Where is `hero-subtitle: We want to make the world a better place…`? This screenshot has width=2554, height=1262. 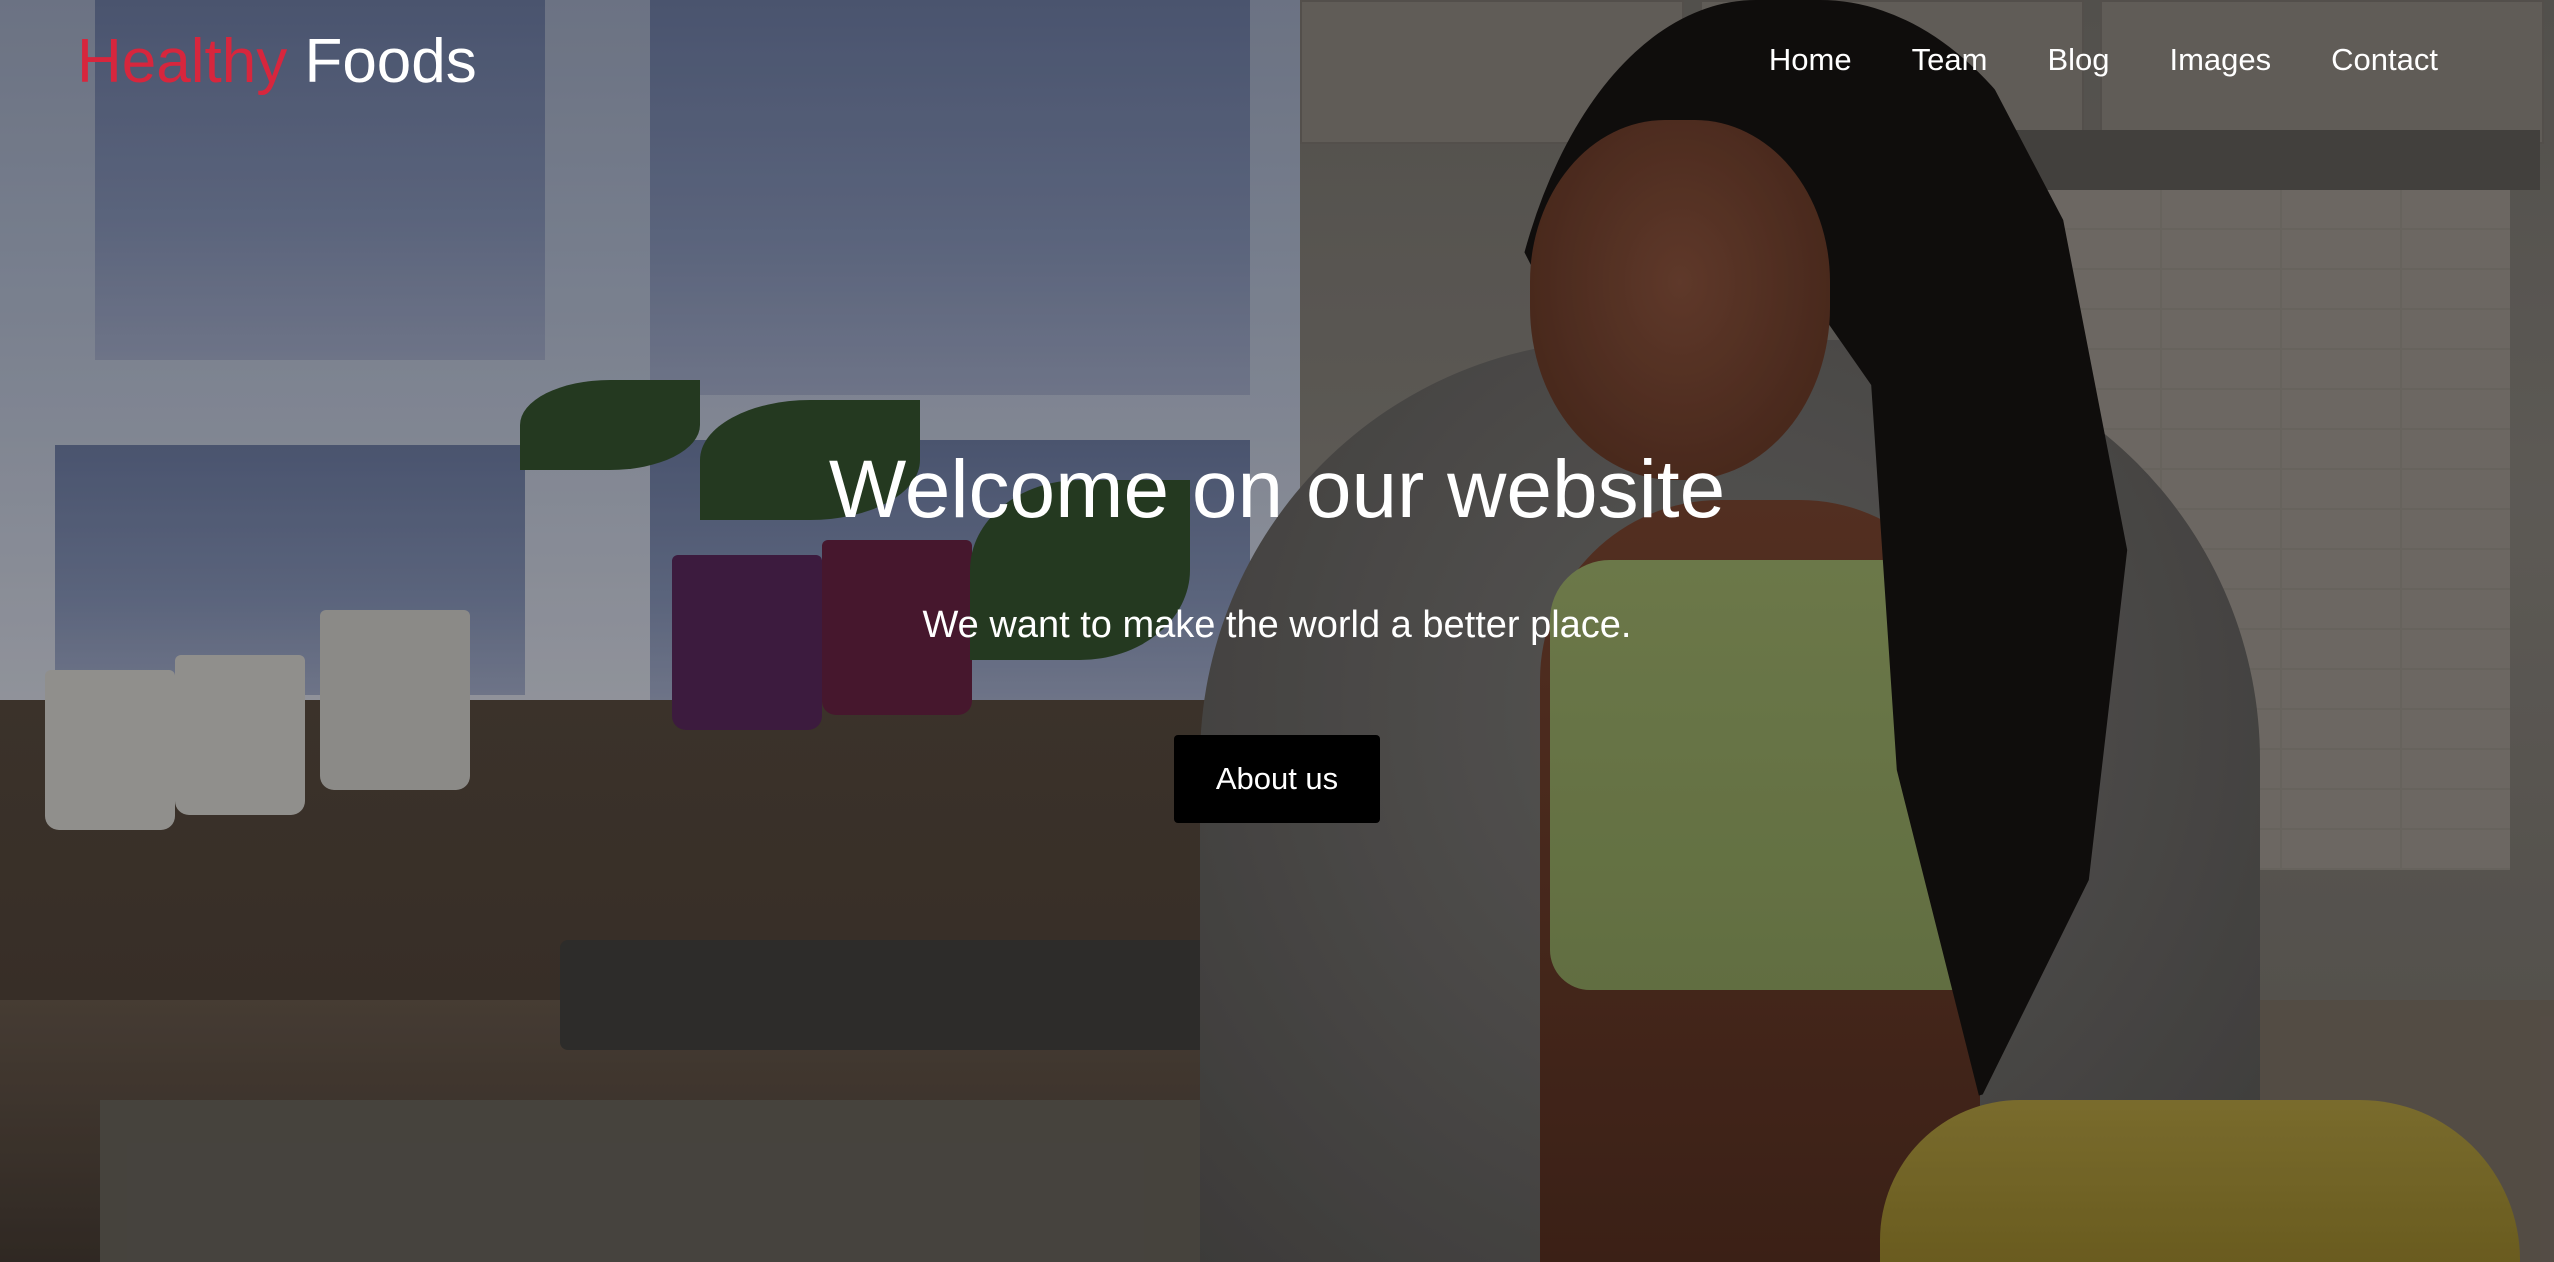
hero-subtitle: We want to make the world a better place… is located at coordinates (1277, 625).